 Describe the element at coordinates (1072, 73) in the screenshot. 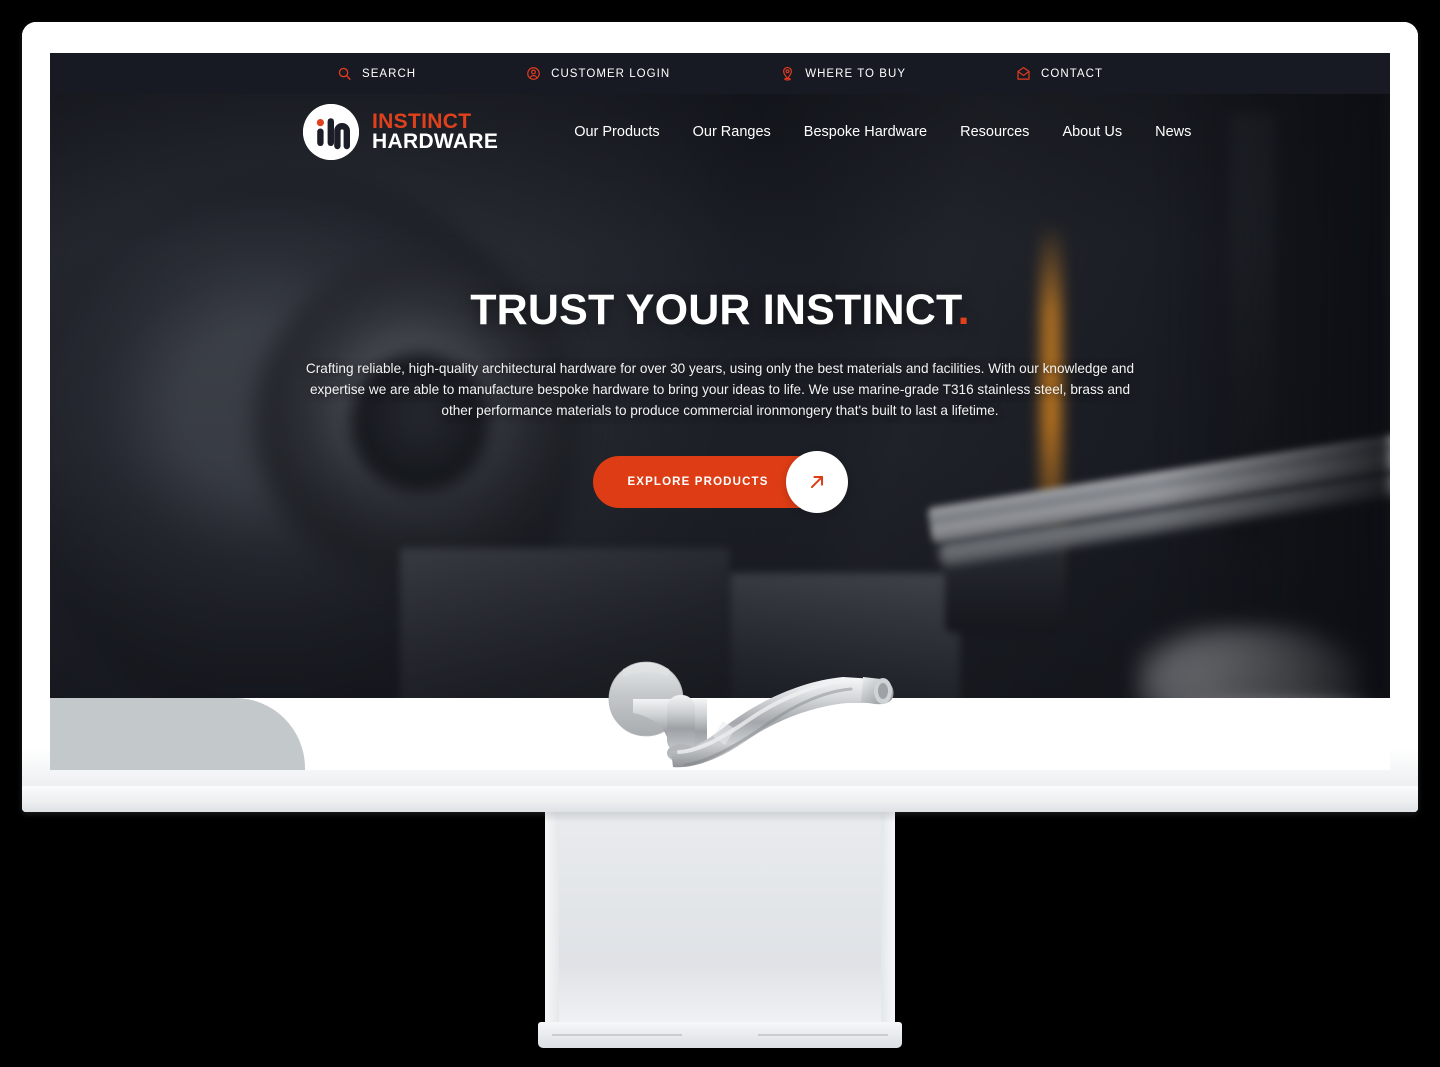

I see `utility-link-label: CONTACT` at that location.